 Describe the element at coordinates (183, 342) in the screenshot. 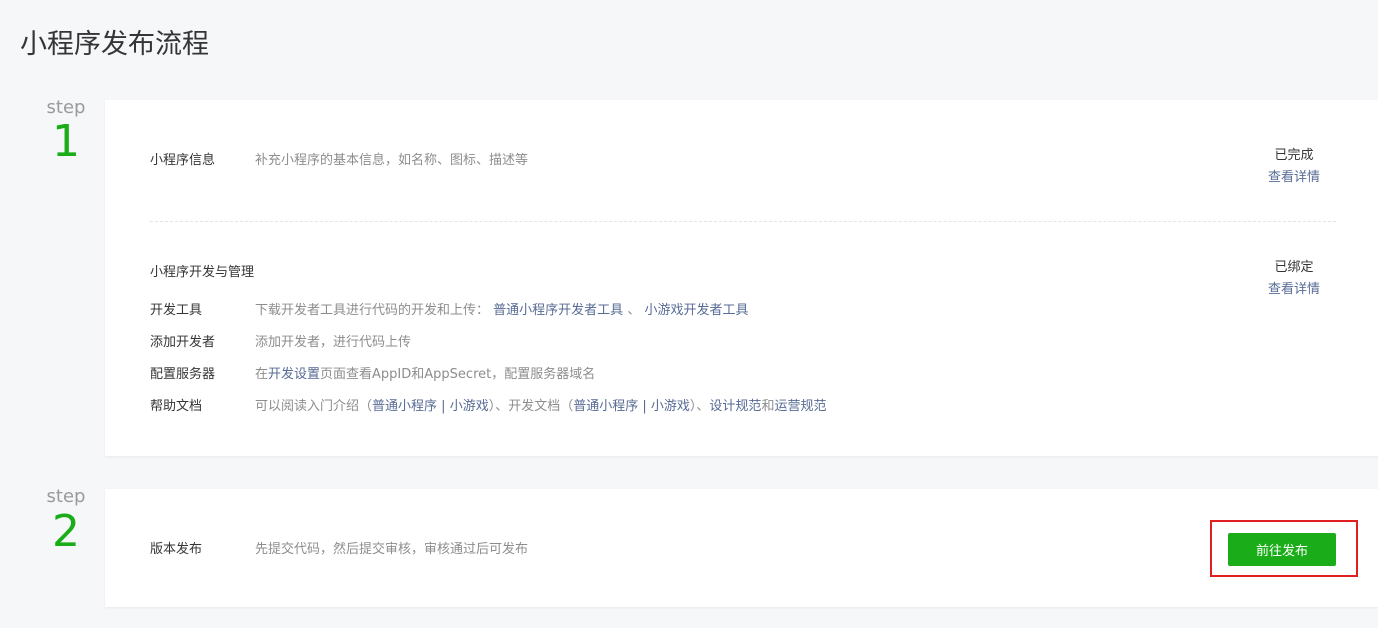

I see `add-developer-label: 添加开发者` at that location.